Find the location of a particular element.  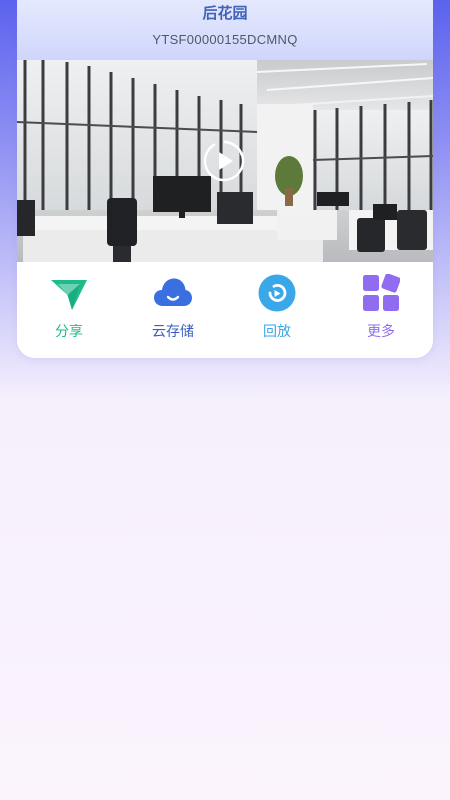

replay-label: 回放 is located at coordinates (277, 332).